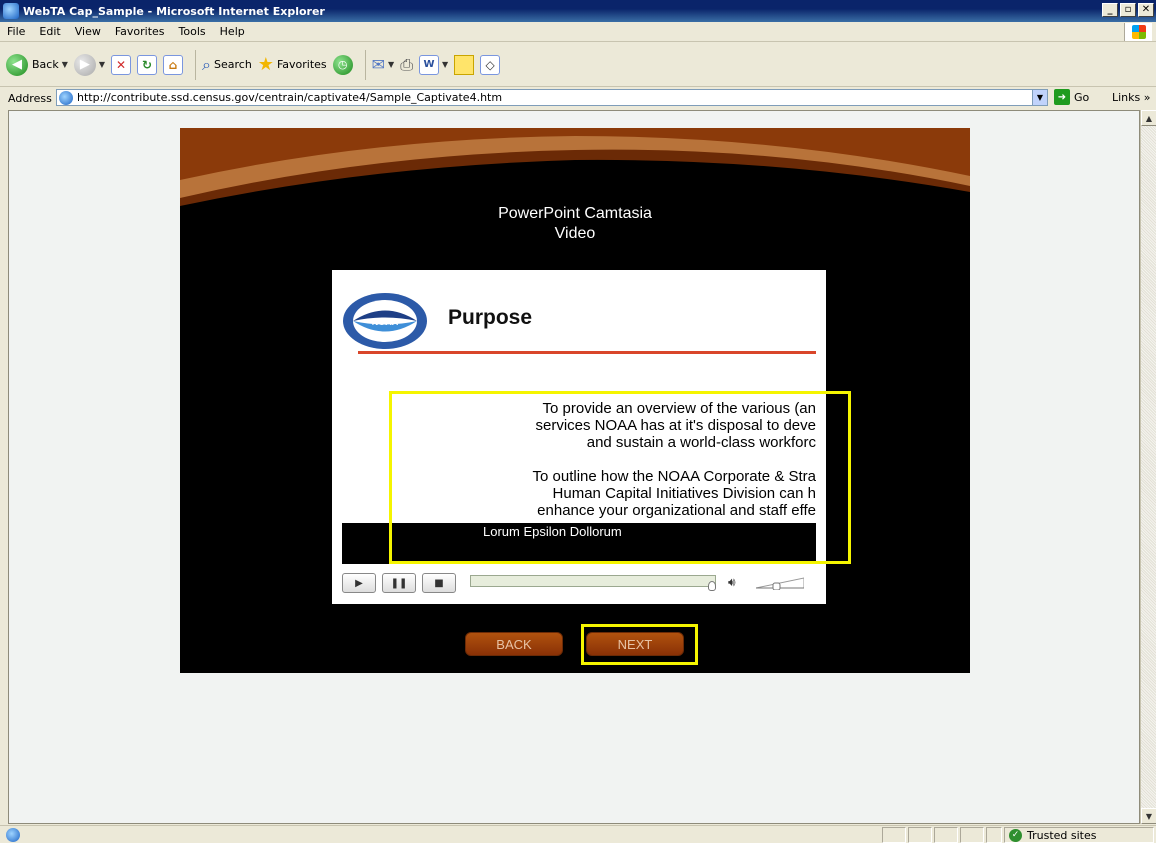  I want to click on pause-button: ❚❚, so click(399, 583).